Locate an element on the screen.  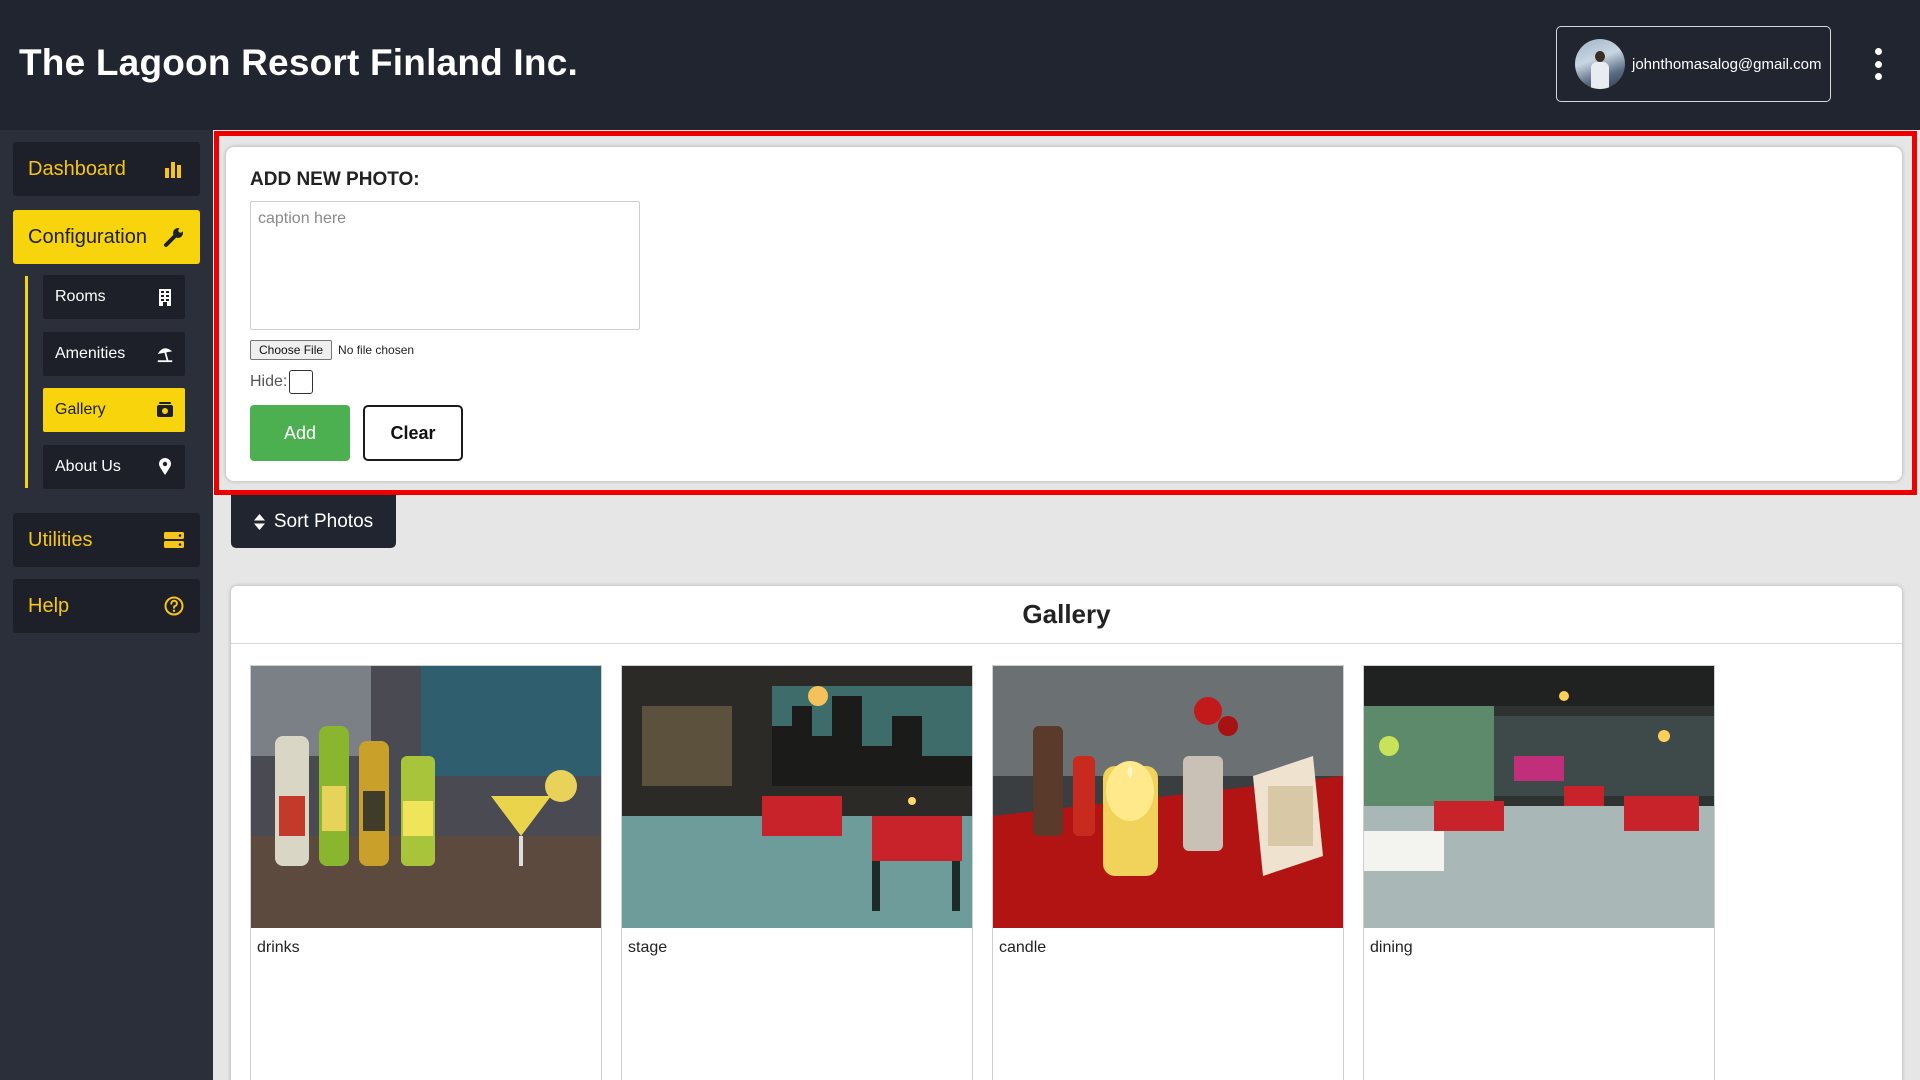
file-picker: Choose File No file chosen is located at coordinates (332, 350).